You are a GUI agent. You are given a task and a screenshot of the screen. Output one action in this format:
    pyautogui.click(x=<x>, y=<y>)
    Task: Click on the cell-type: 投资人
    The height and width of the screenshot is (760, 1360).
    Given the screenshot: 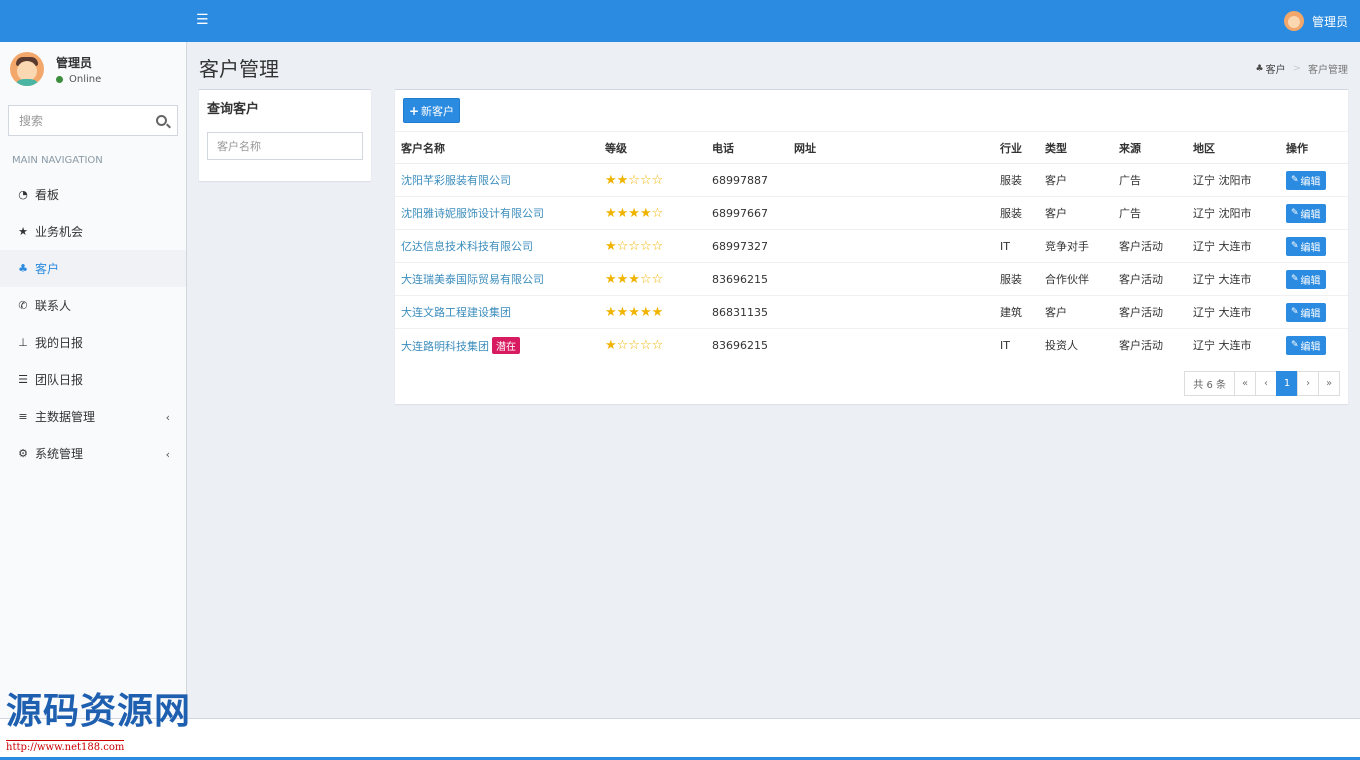 What is the action you would take?
    pyautogui.click(x=1076, y=345)
    